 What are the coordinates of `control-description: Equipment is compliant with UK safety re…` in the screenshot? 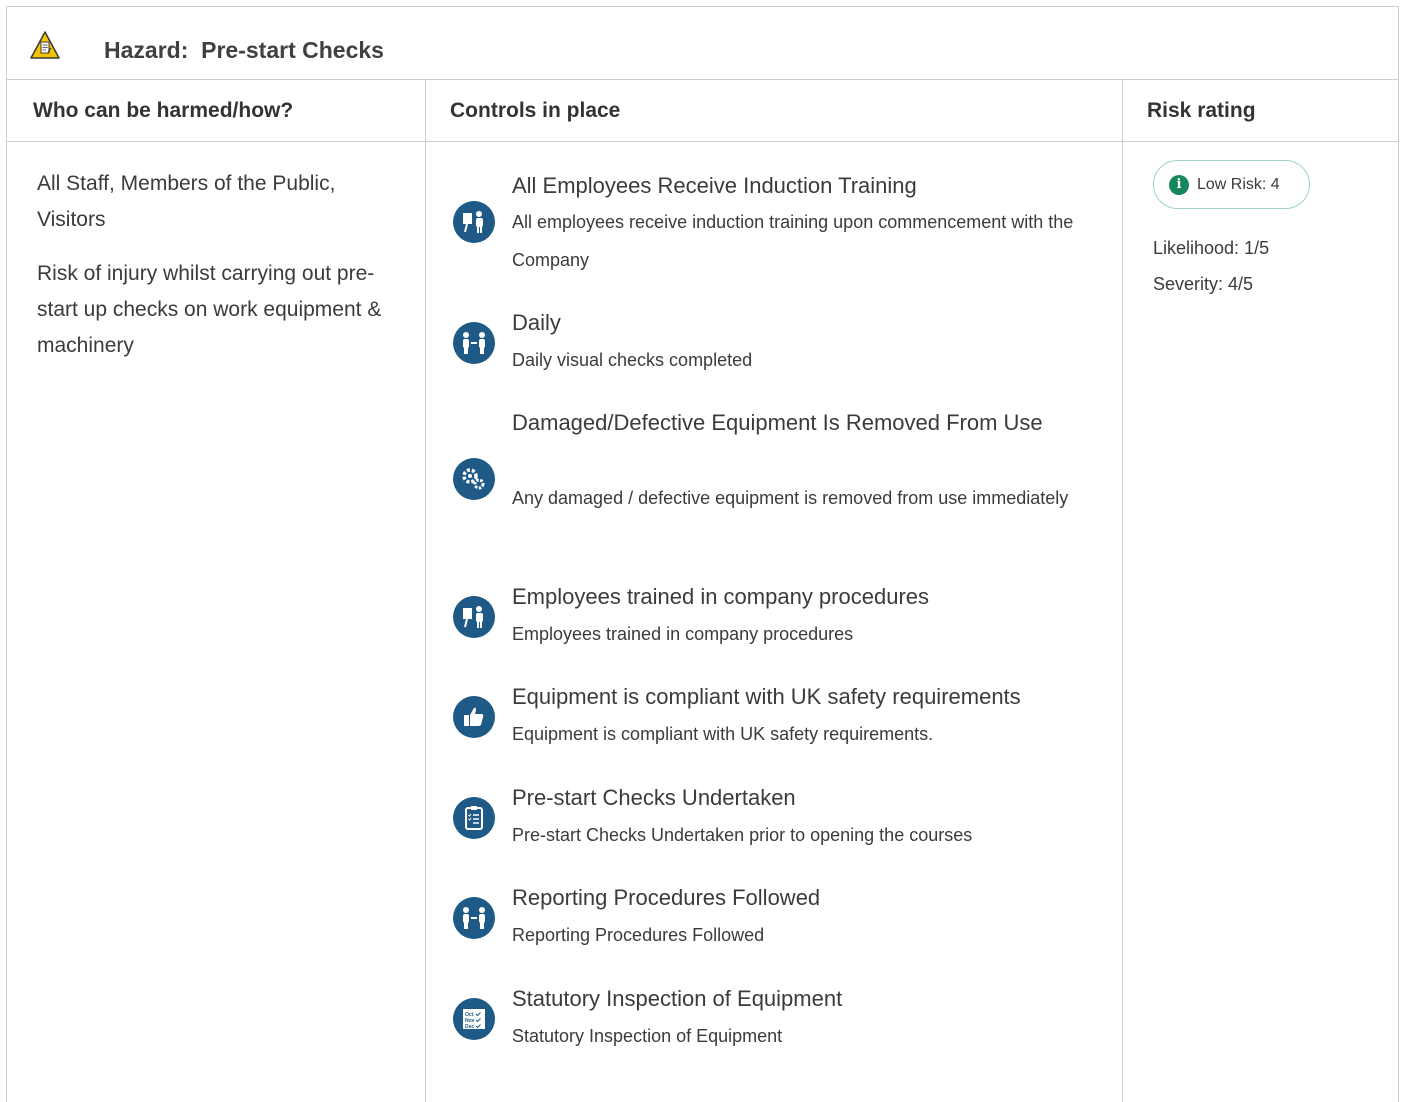 It's located at (723, 734).